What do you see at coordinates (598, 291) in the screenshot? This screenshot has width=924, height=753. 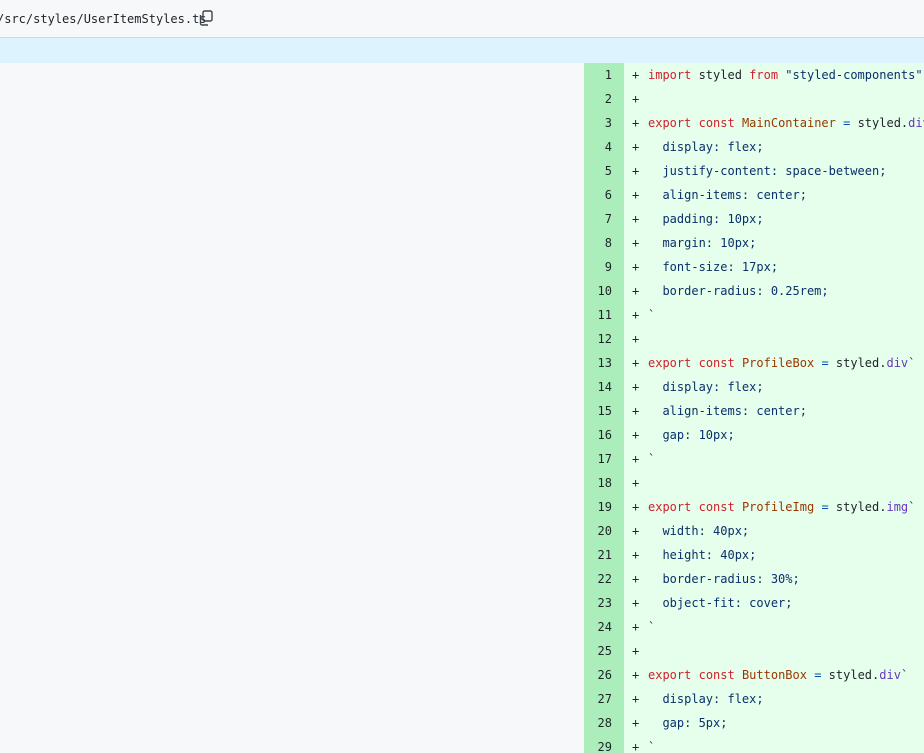 I see `line-number: 10` at bounding box center [598, 291].